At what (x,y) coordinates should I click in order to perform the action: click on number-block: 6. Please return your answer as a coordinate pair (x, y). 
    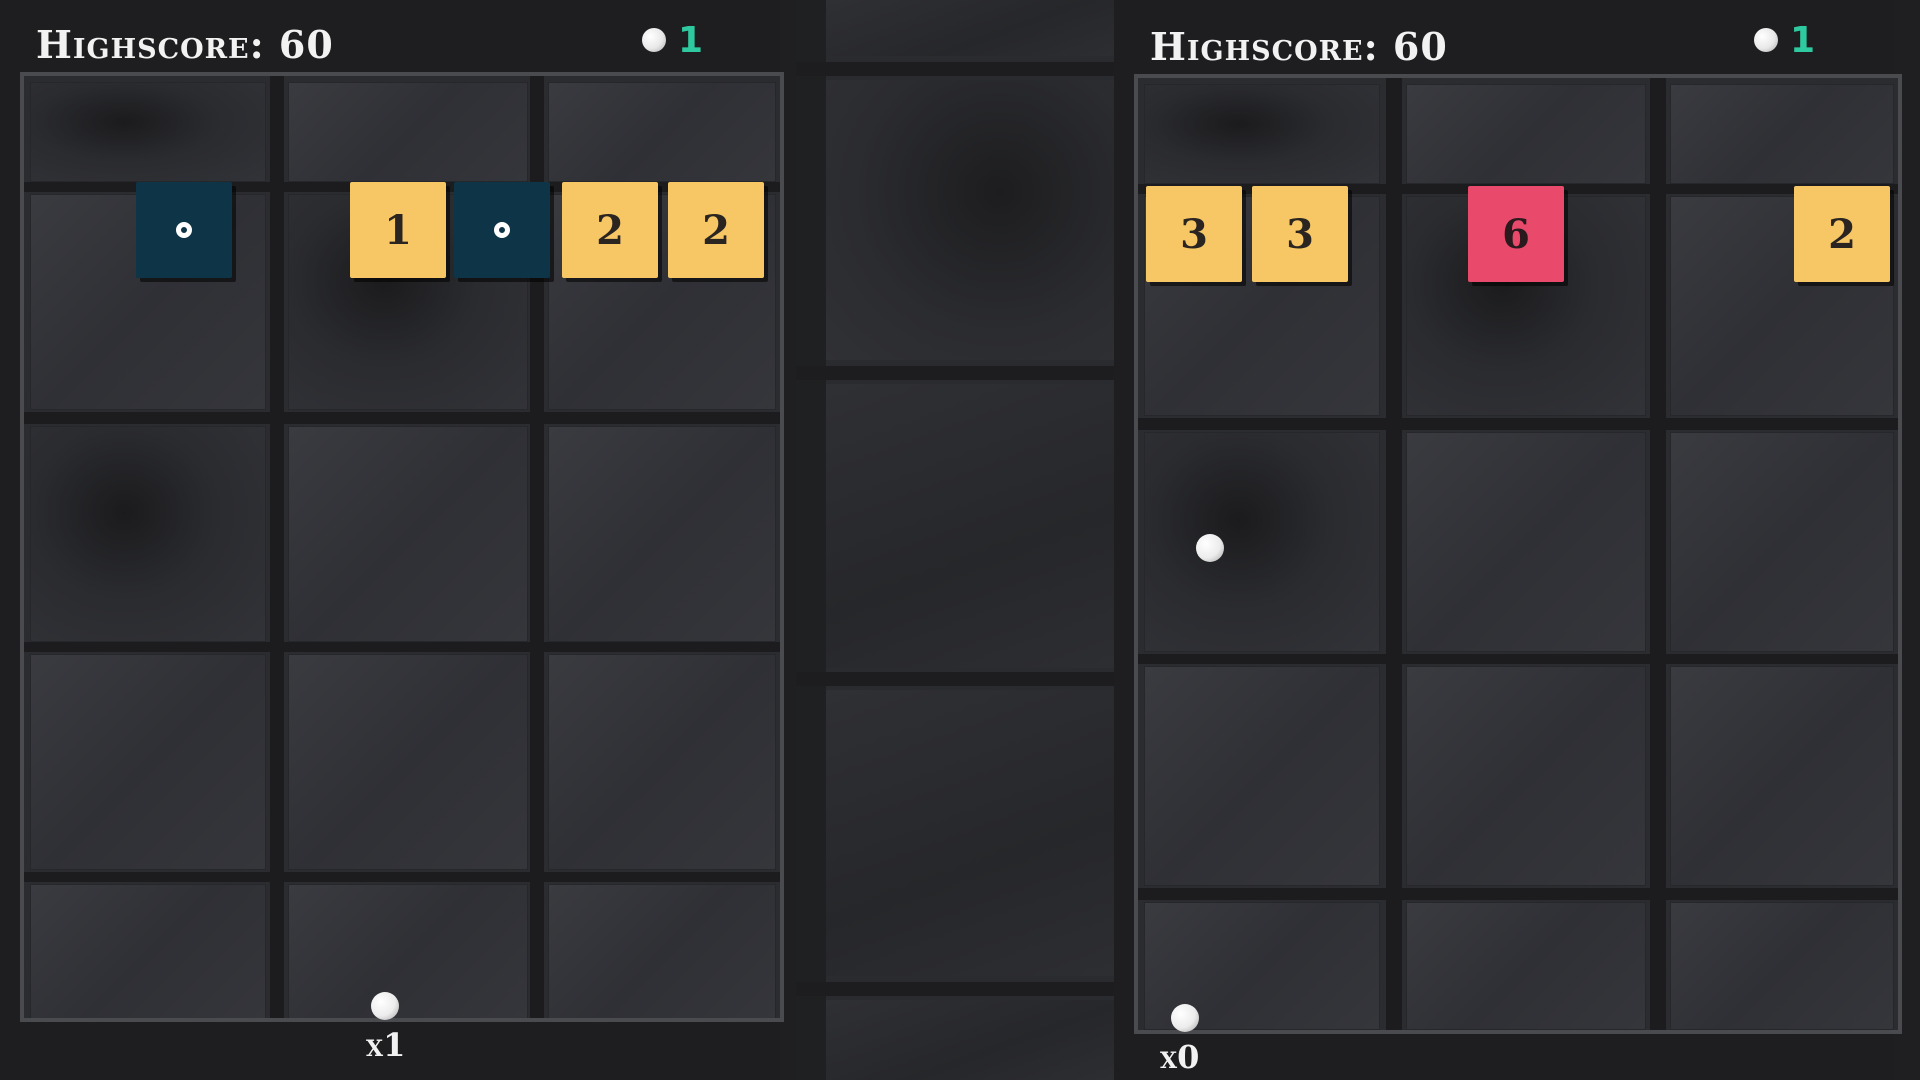
    Looking at the image, I should click on (1516, 234).